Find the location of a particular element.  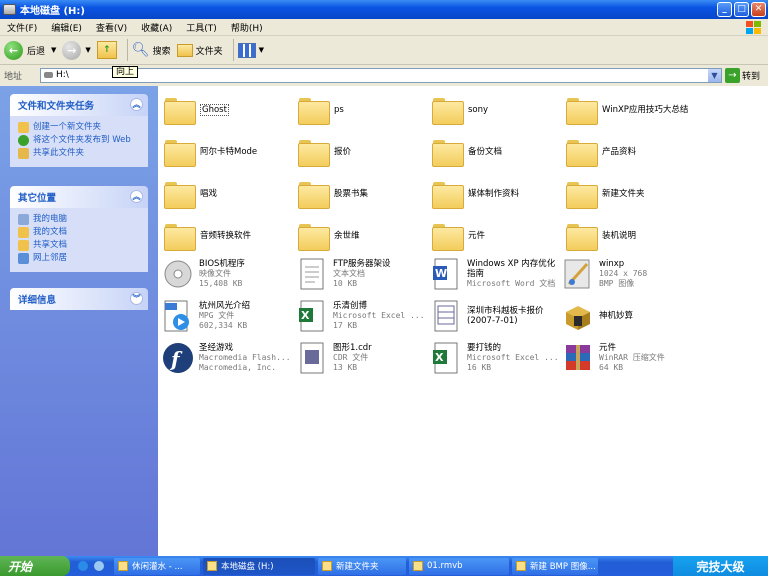

file-item: W Windows XP 内存优化指南 Microsoft Word 文档 is located at coordinates (496, 274).